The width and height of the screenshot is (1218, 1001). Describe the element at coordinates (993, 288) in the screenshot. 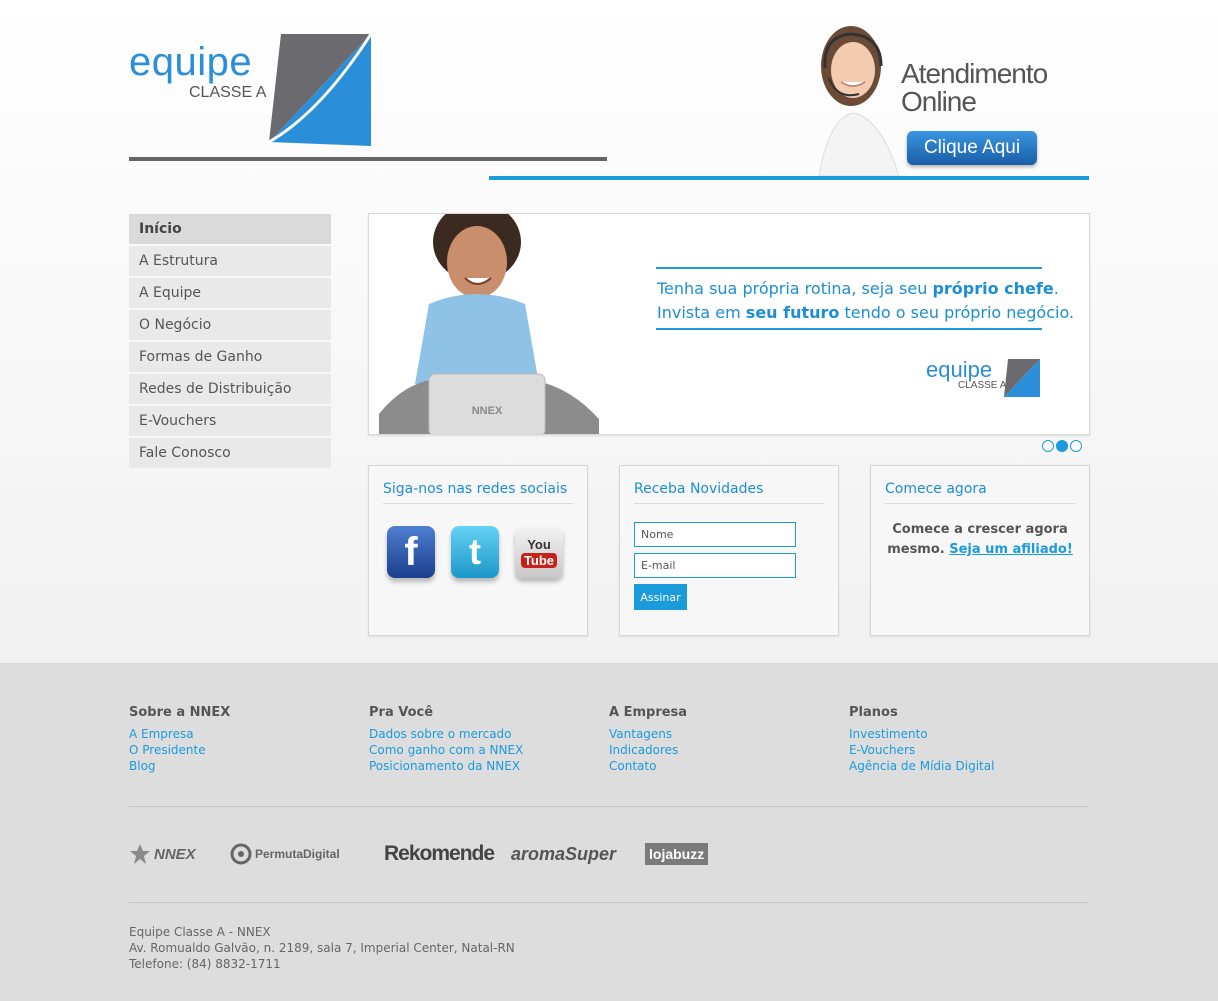

I see `headline-line-1-bold: próprio chefe` at that location.